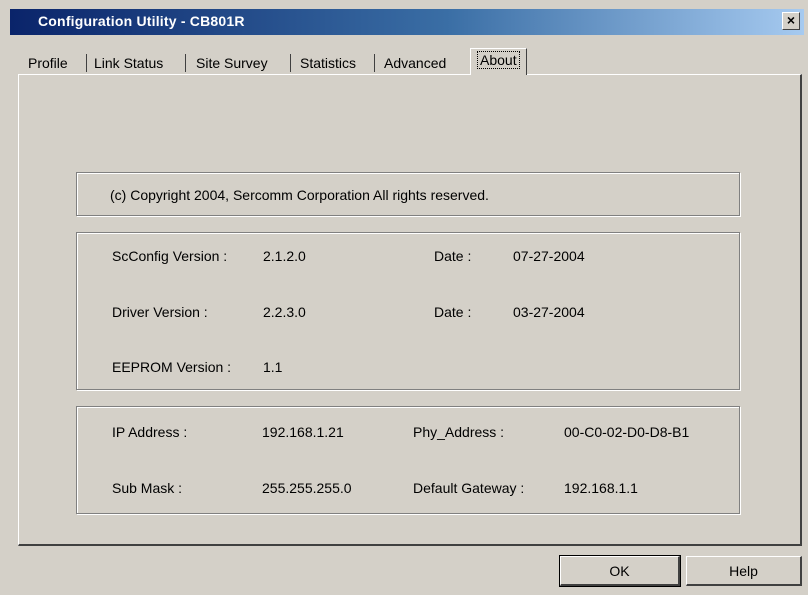 The width and height of the screenshot is (808, 595). I want to click on scconfig-date-value: 07-27-2004, so click(549, 256).